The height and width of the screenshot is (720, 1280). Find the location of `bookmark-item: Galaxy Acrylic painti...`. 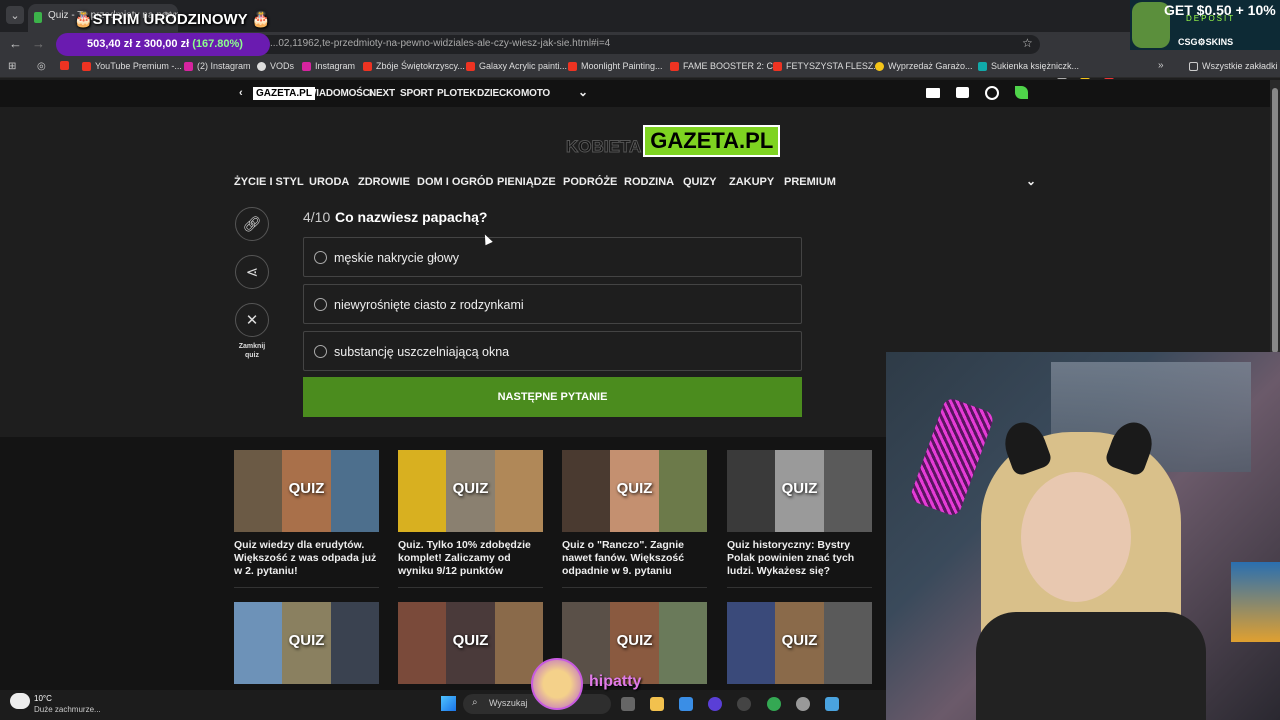

bookmark-item: Galaxy Acrylic painti... is located at coordinates (516, 66).